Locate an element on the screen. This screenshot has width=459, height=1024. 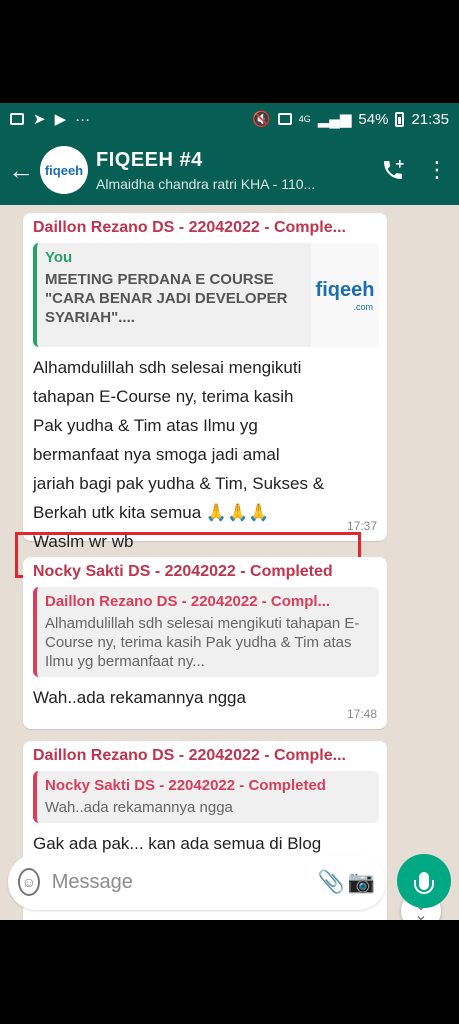
phone-plus-icon is located at coordinates (394, 169).